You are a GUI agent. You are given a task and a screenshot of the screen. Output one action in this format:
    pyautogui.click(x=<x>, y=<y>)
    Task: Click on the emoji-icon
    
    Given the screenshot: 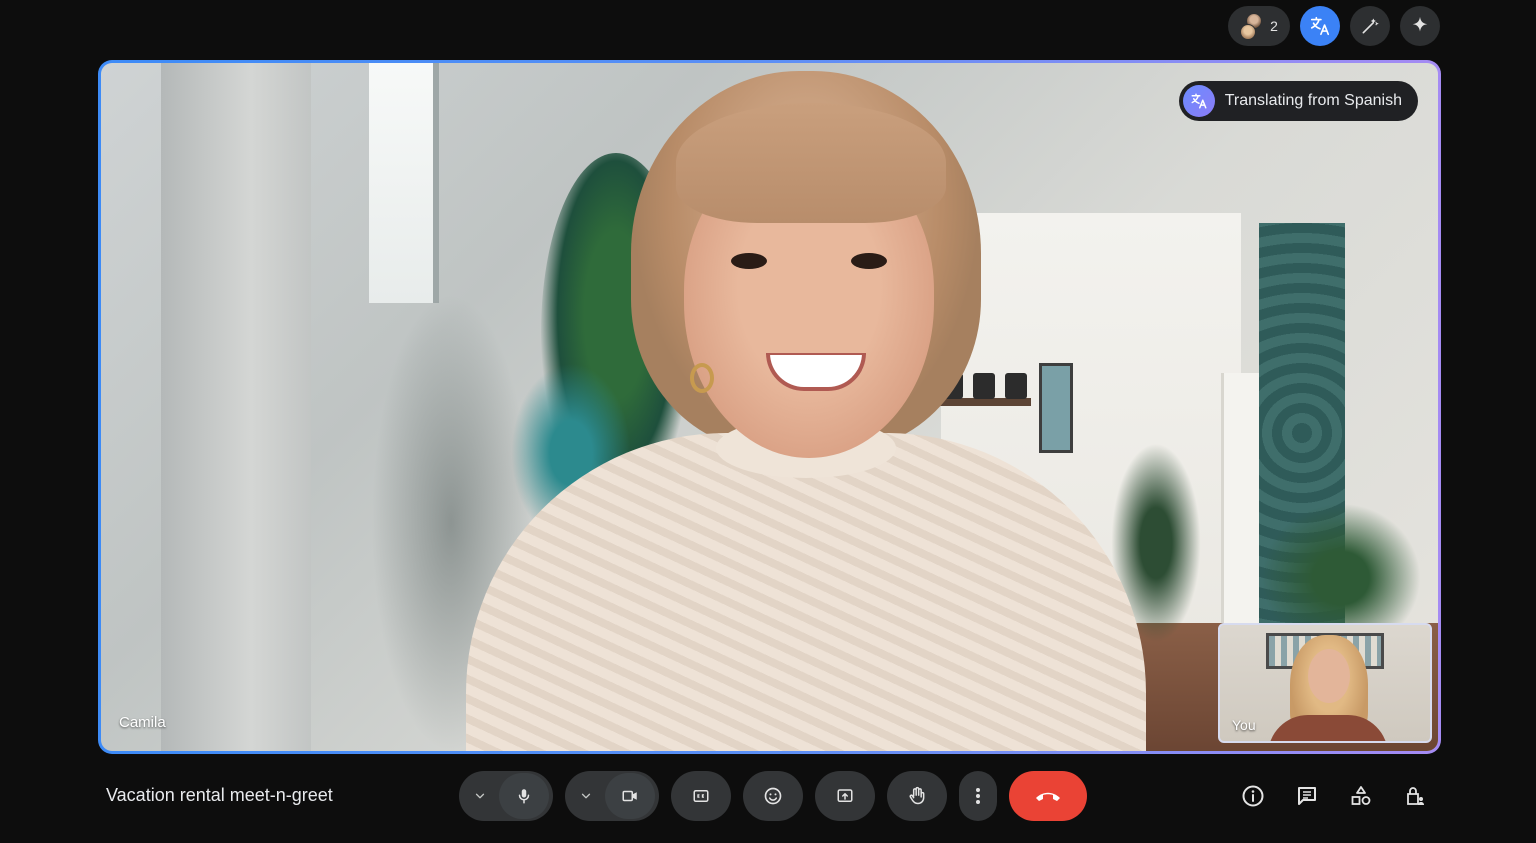 What is the action you would take?
    pyautogui.click(x=773, y=796)
    